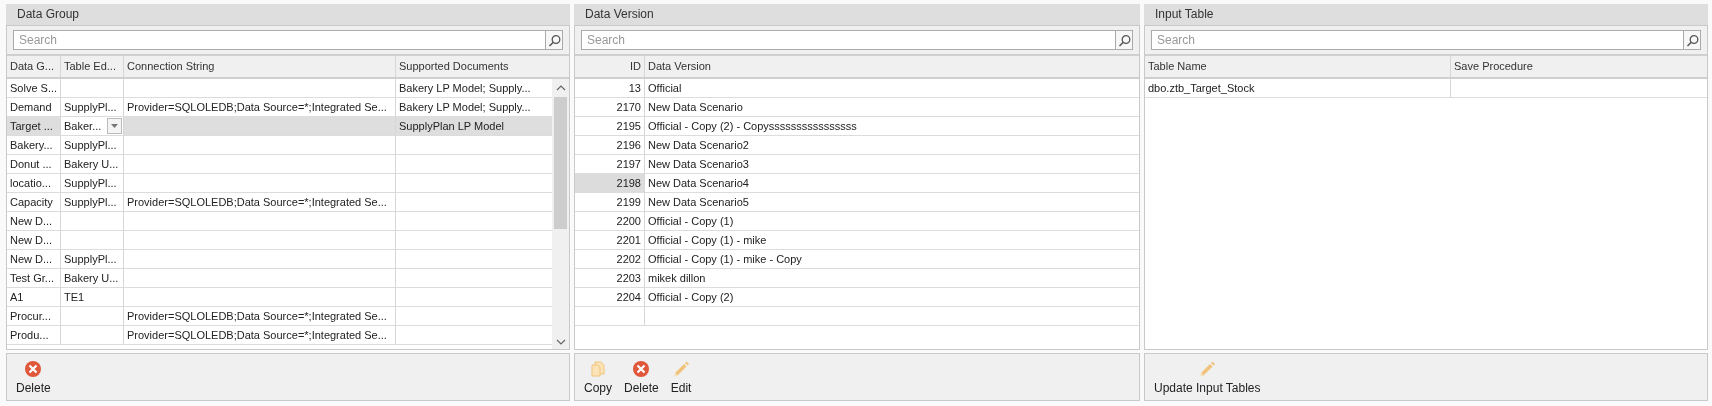 This screenshot has width=1712, height=406. Describe the element at coordinates (698, 164) in the screenshot. I see `table-cell-text: New Data Scenario3` at that location.